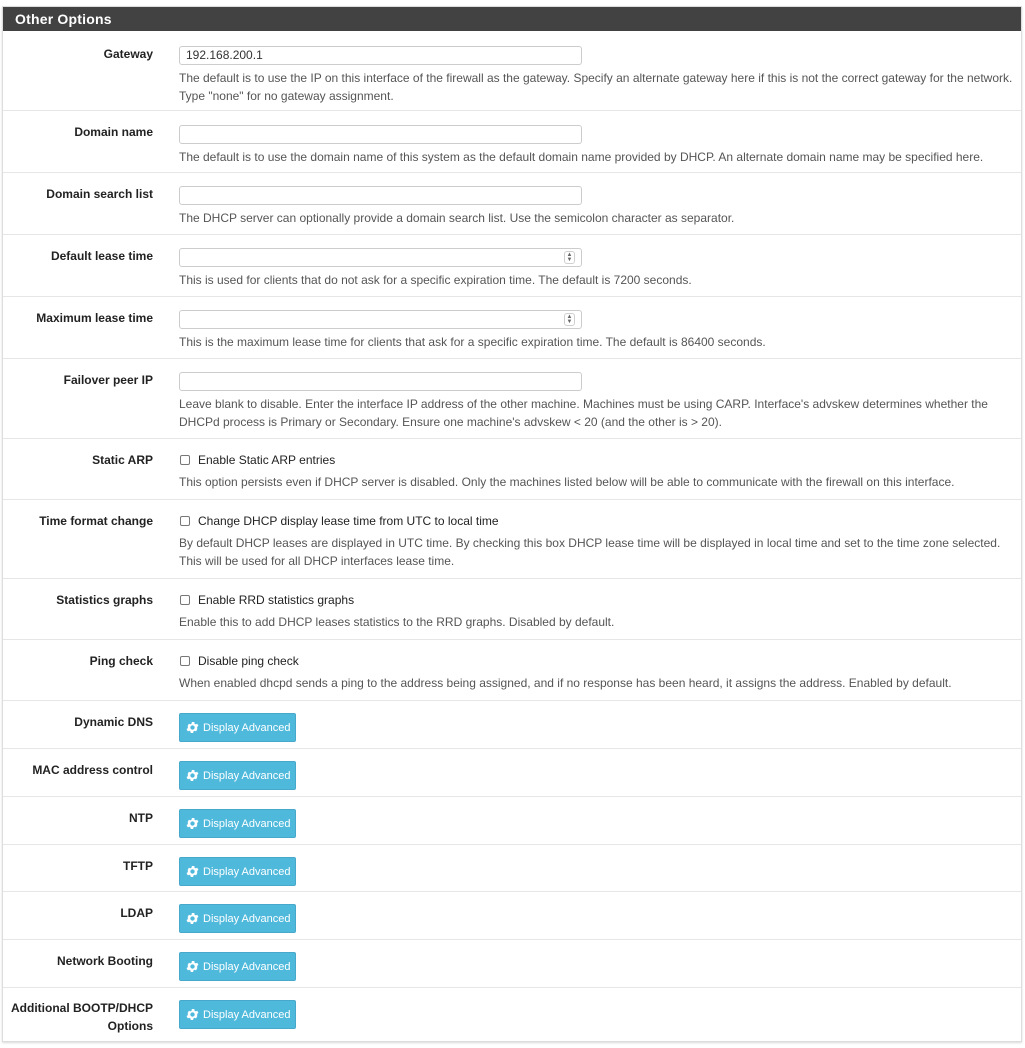  Describe the element at coordinates (185, 521) in the screenshot. I see `time-format-checkbox` at that location.